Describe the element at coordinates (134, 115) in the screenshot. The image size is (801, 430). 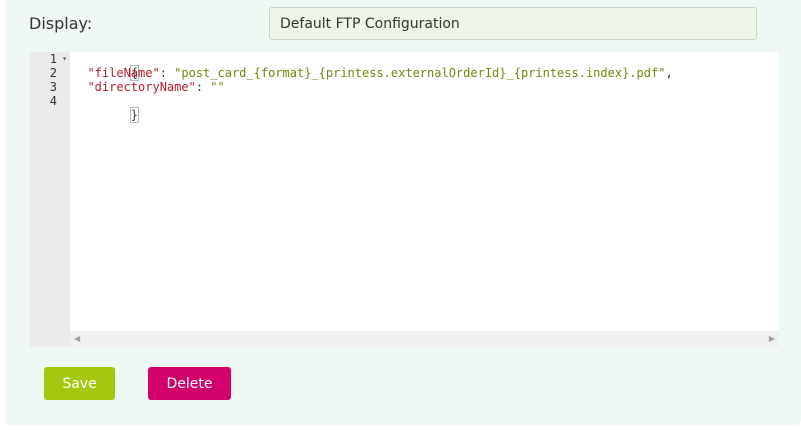
I see `close-brace: }` at that location.